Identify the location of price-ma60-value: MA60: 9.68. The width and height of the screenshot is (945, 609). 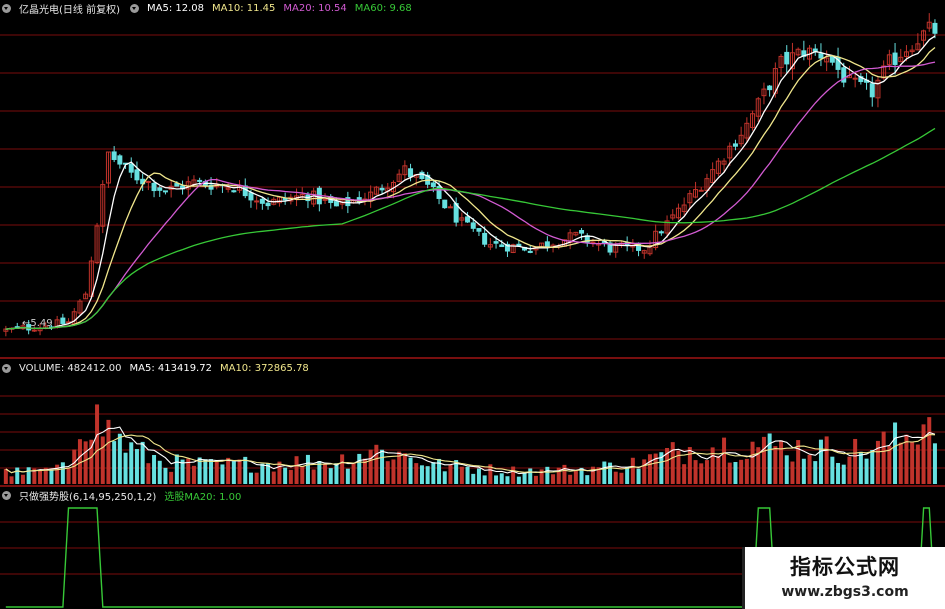
(383, 8).